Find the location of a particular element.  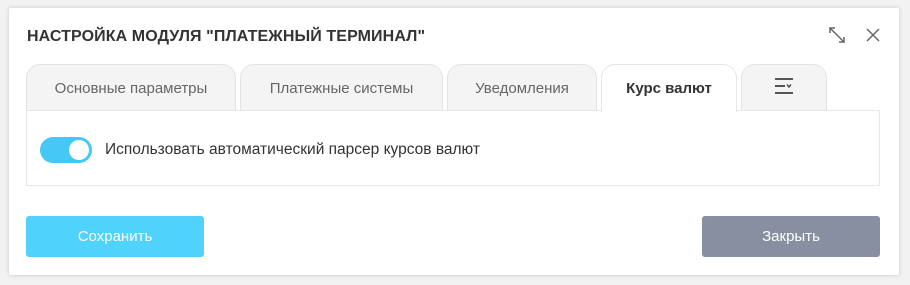

expand-icon is located at coordinates (837, 35).